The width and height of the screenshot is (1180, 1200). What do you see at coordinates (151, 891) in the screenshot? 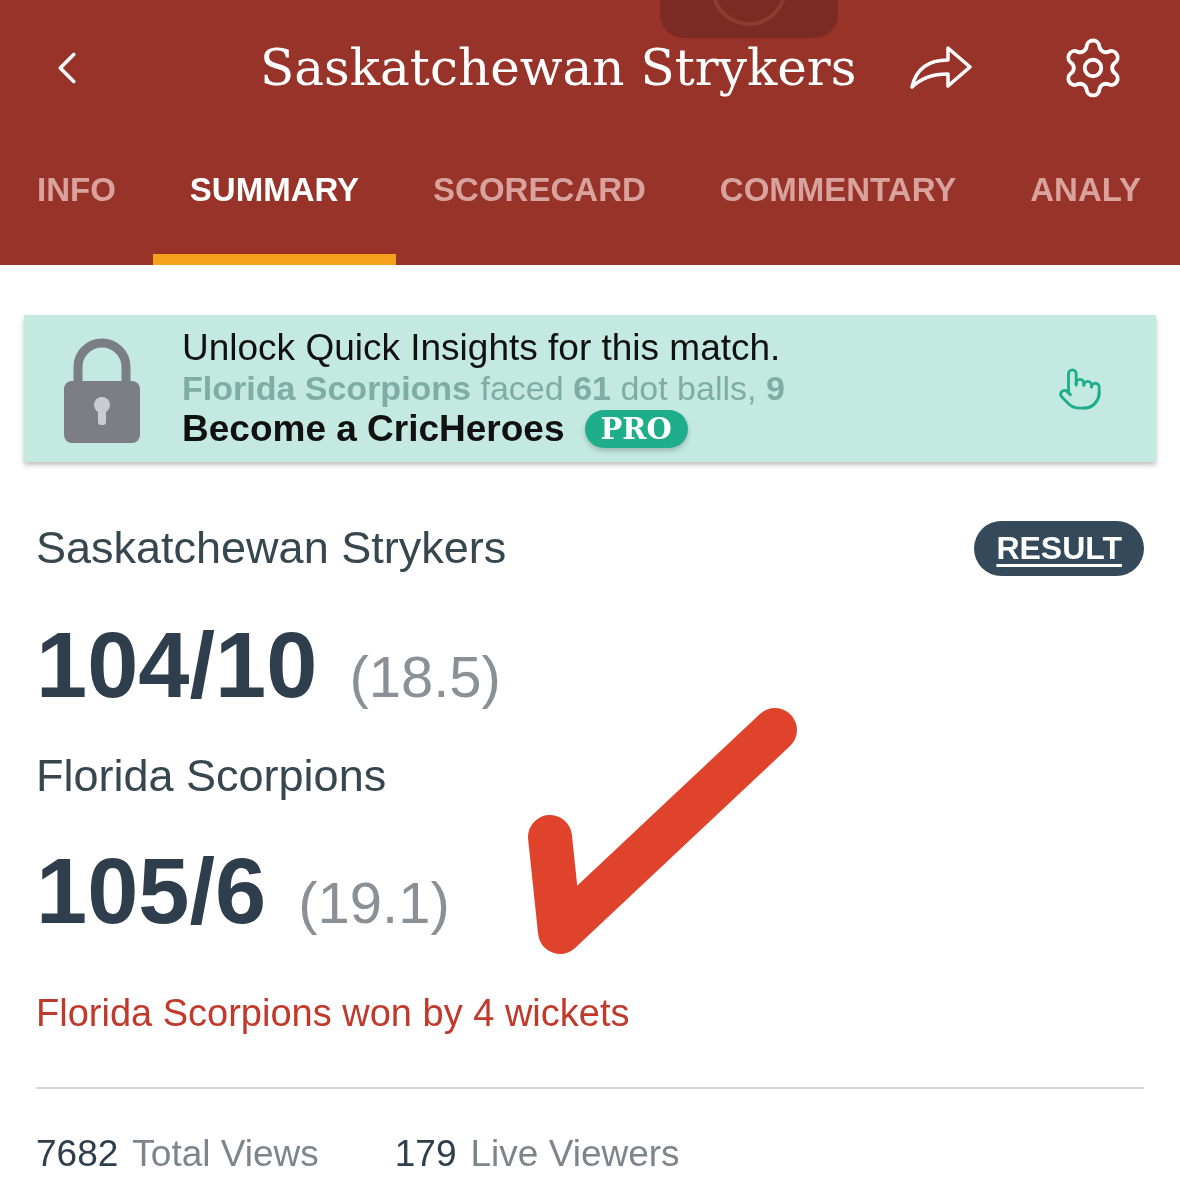
I see `score-text: 105/6` at bounding box center [151, 891].